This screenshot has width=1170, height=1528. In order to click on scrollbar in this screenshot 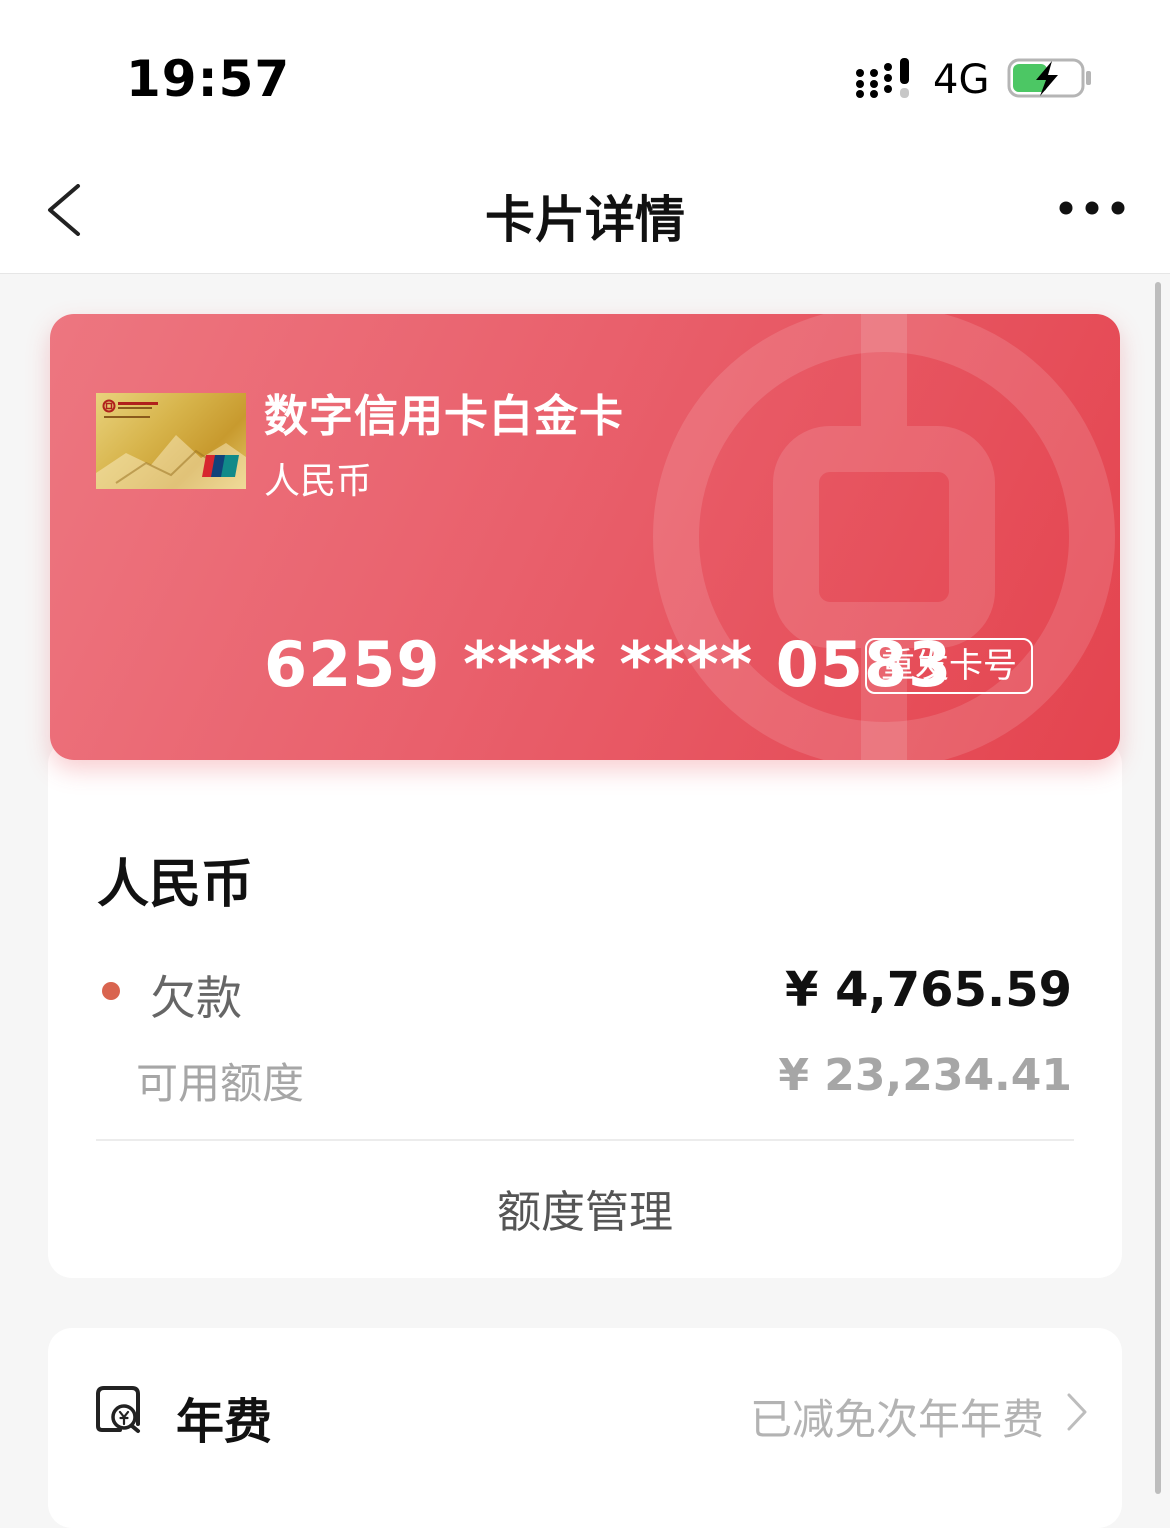, I will do `click(1158, 888)`.